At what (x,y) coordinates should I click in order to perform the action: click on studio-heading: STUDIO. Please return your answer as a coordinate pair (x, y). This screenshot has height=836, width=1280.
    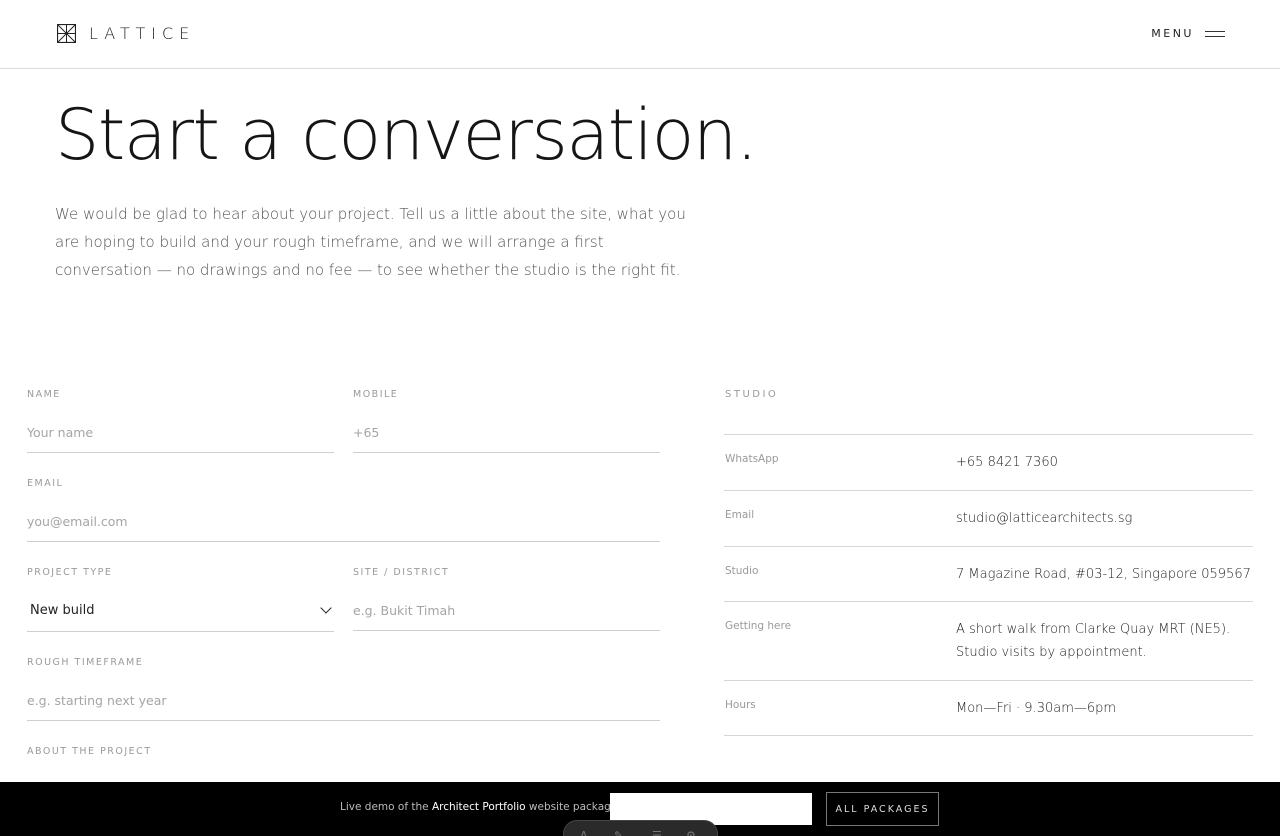
    Looking at the image, I should click on (752, 394).